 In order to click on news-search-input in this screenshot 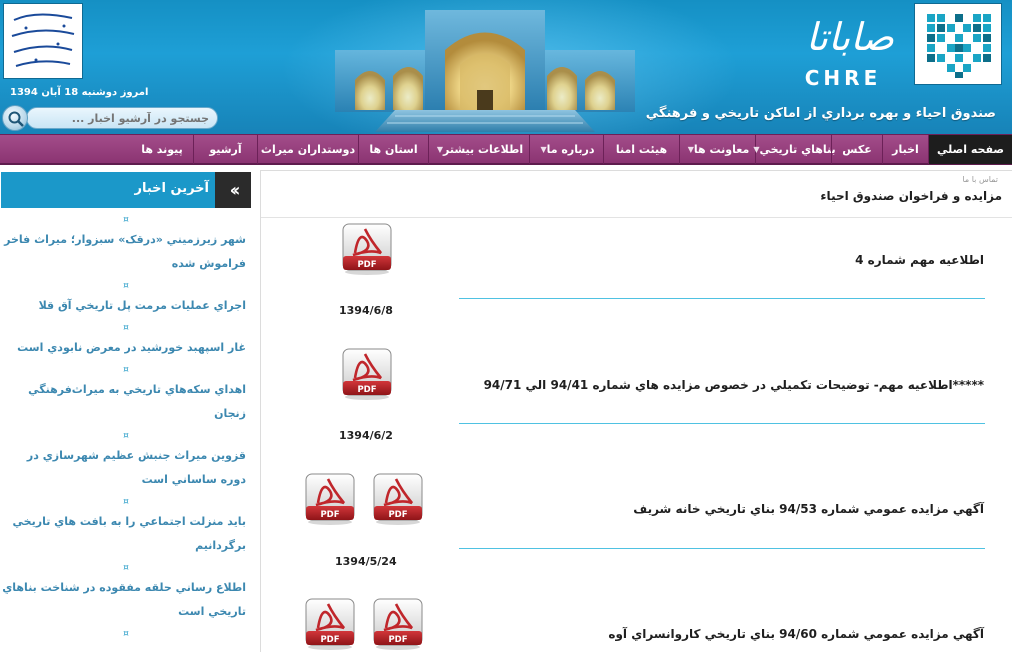, I will do `click(122, 118)`.